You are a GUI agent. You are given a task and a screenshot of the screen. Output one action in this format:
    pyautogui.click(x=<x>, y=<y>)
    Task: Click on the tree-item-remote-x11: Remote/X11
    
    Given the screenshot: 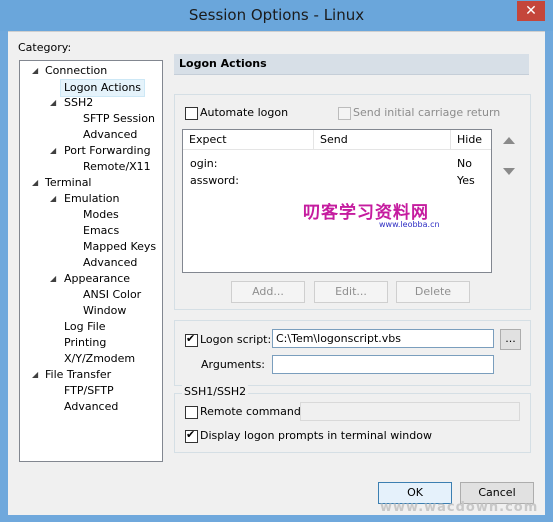 What is the action you would take?
    pyautogui.click(x=117, y=167)
    